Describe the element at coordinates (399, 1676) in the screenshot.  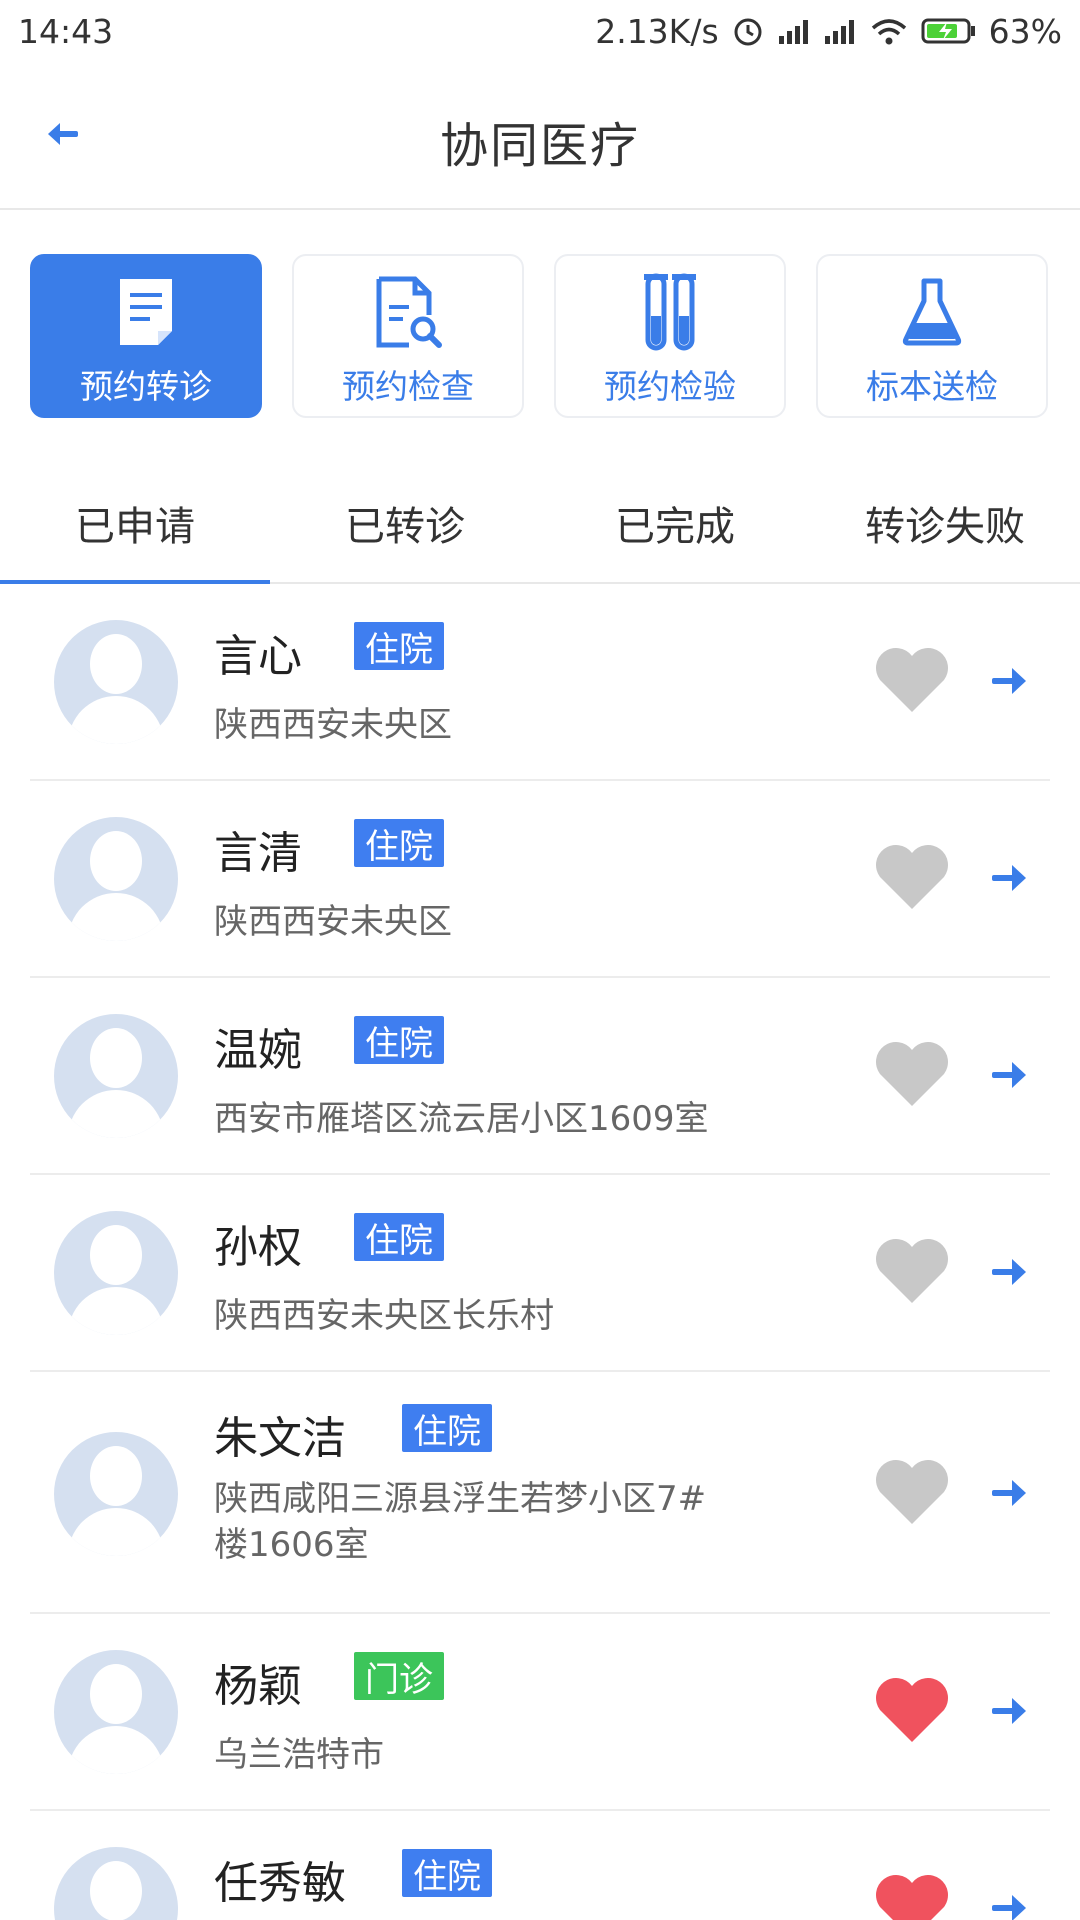
I see `visit-type-badge: 门诊` at that location.